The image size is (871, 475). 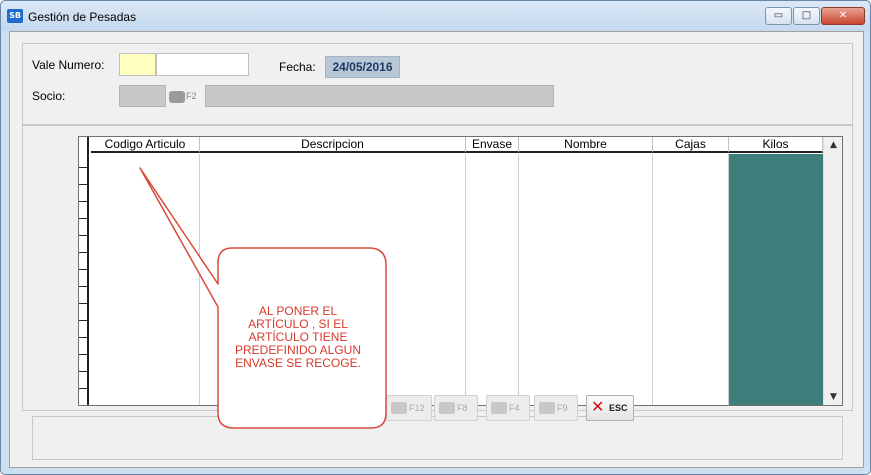 What do you see at coordinates (251, 408) in the screenshot?
I see `print-icon` at bounding box center [251, 408].